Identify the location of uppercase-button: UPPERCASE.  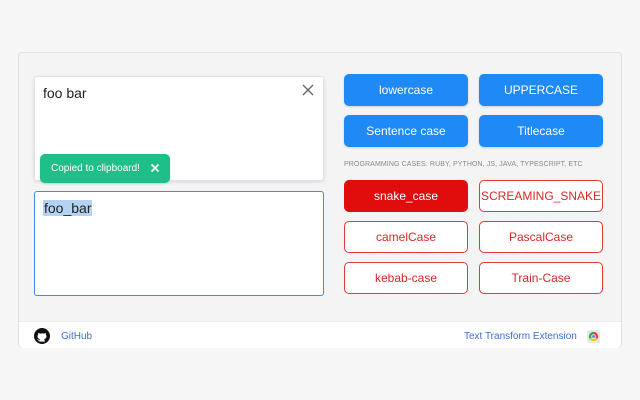
(541, 90).